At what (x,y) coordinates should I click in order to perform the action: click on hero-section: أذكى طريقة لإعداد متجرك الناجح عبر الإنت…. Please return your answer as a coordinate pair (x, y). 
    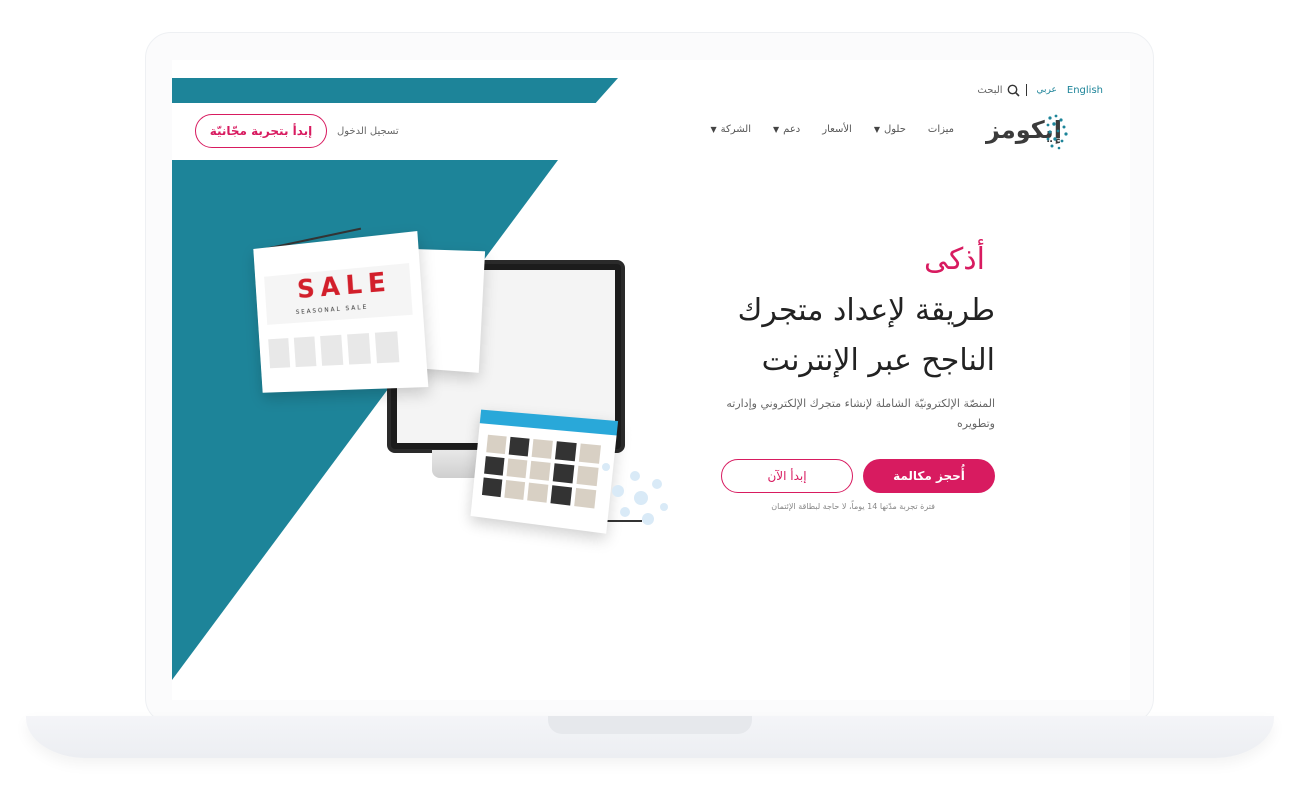
    Looking at the image, I should click on (845, 337).